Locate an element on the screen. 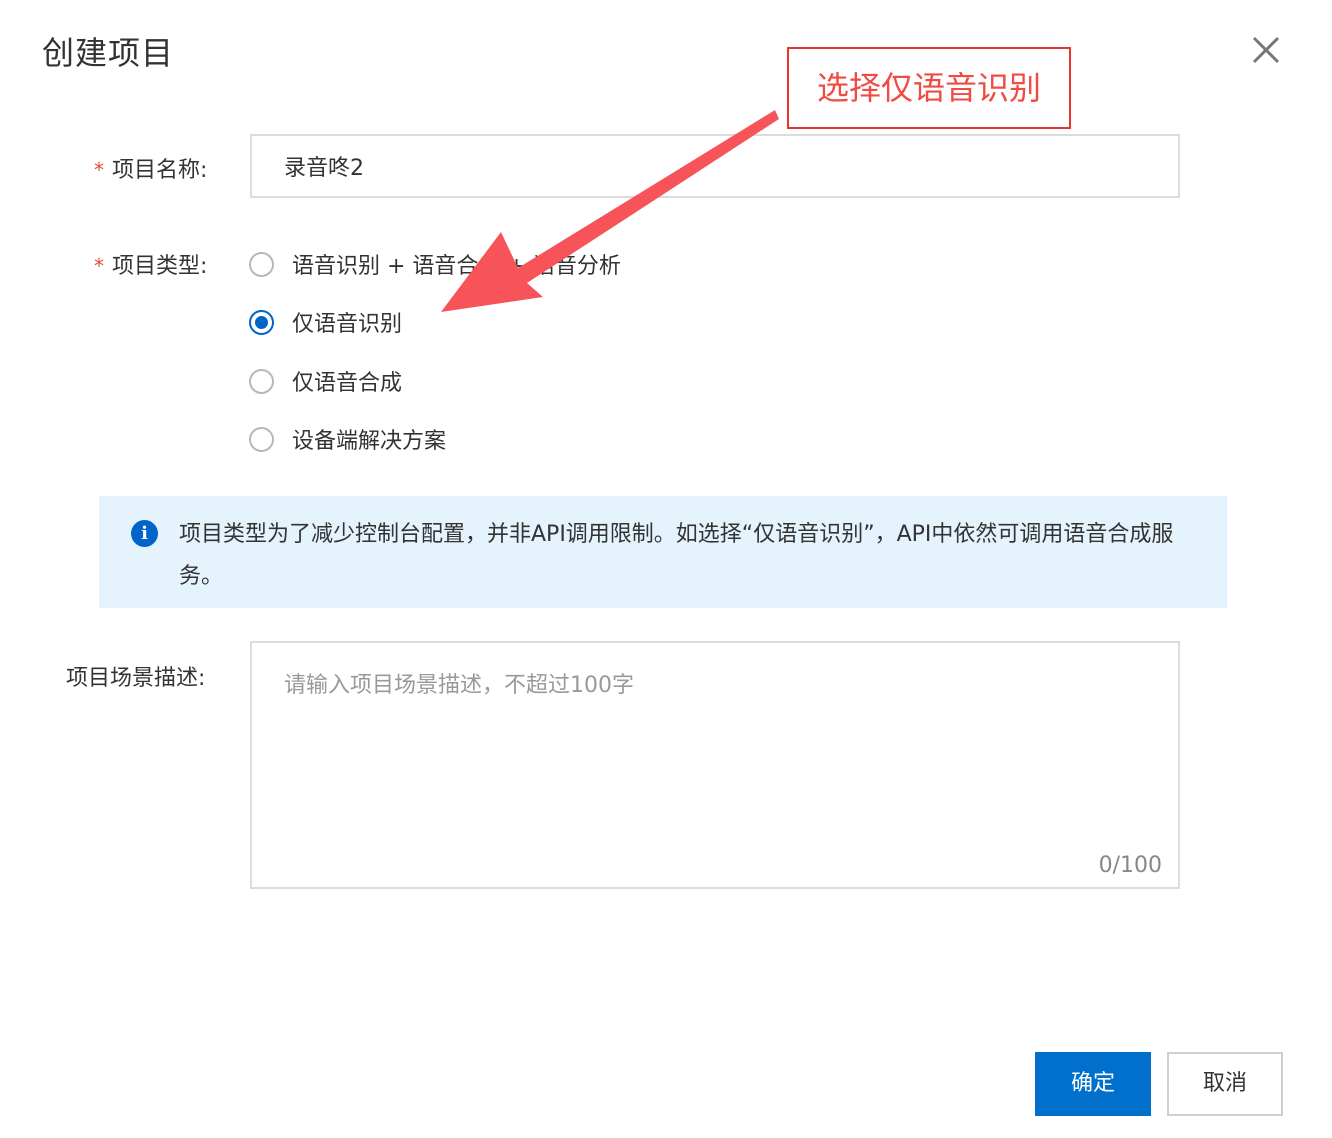 The width and height of the screenshot is (1332, 1138). annotation-callout: 选择仅语音识别 is located at coordinates (929, 88).